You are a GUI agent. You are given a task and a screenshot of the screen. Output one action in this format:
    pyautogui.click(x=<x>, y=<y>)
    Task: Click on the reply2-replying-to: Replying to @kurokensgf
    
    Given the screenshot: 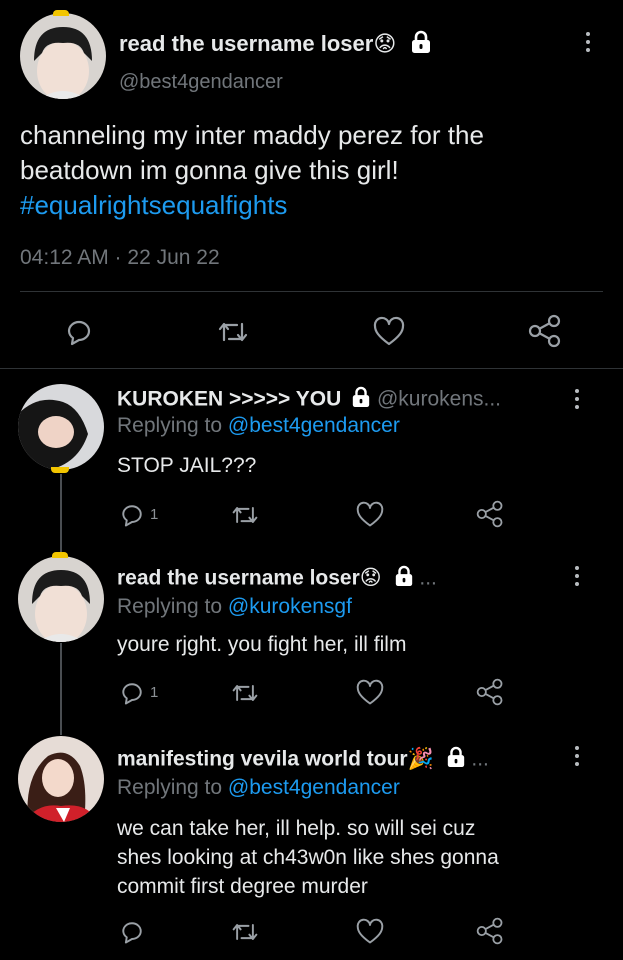 What is the action you would take?
    pyautogui.click(x=234, y=607)
    